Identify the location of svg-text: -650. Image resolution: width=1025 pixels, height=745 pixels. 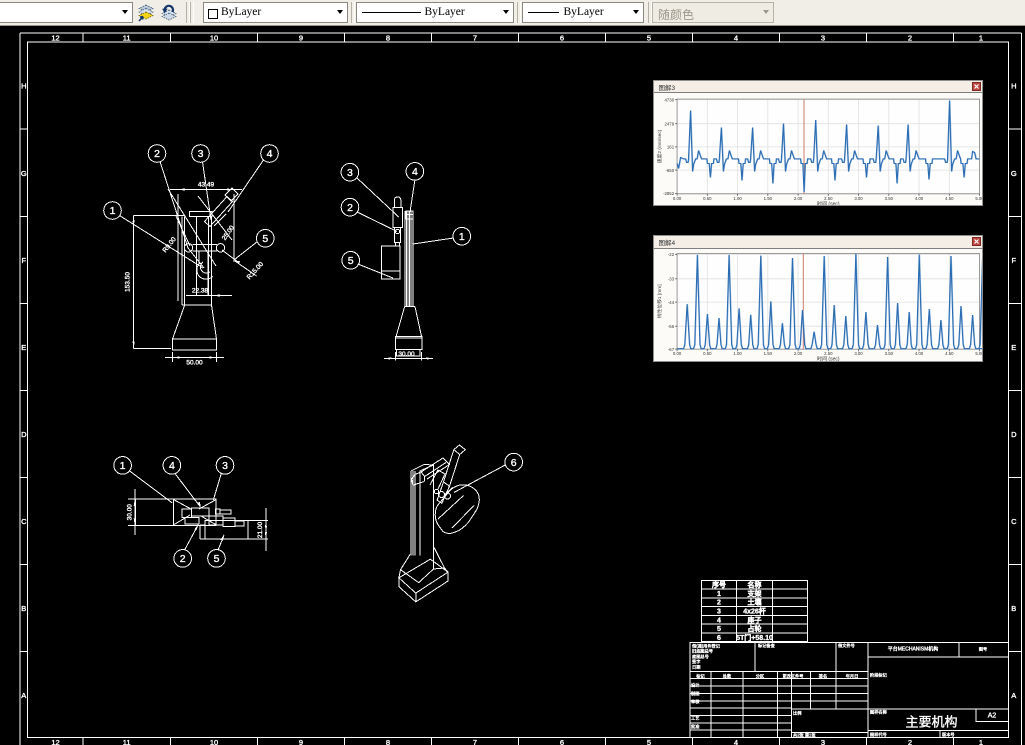
(669, 169).